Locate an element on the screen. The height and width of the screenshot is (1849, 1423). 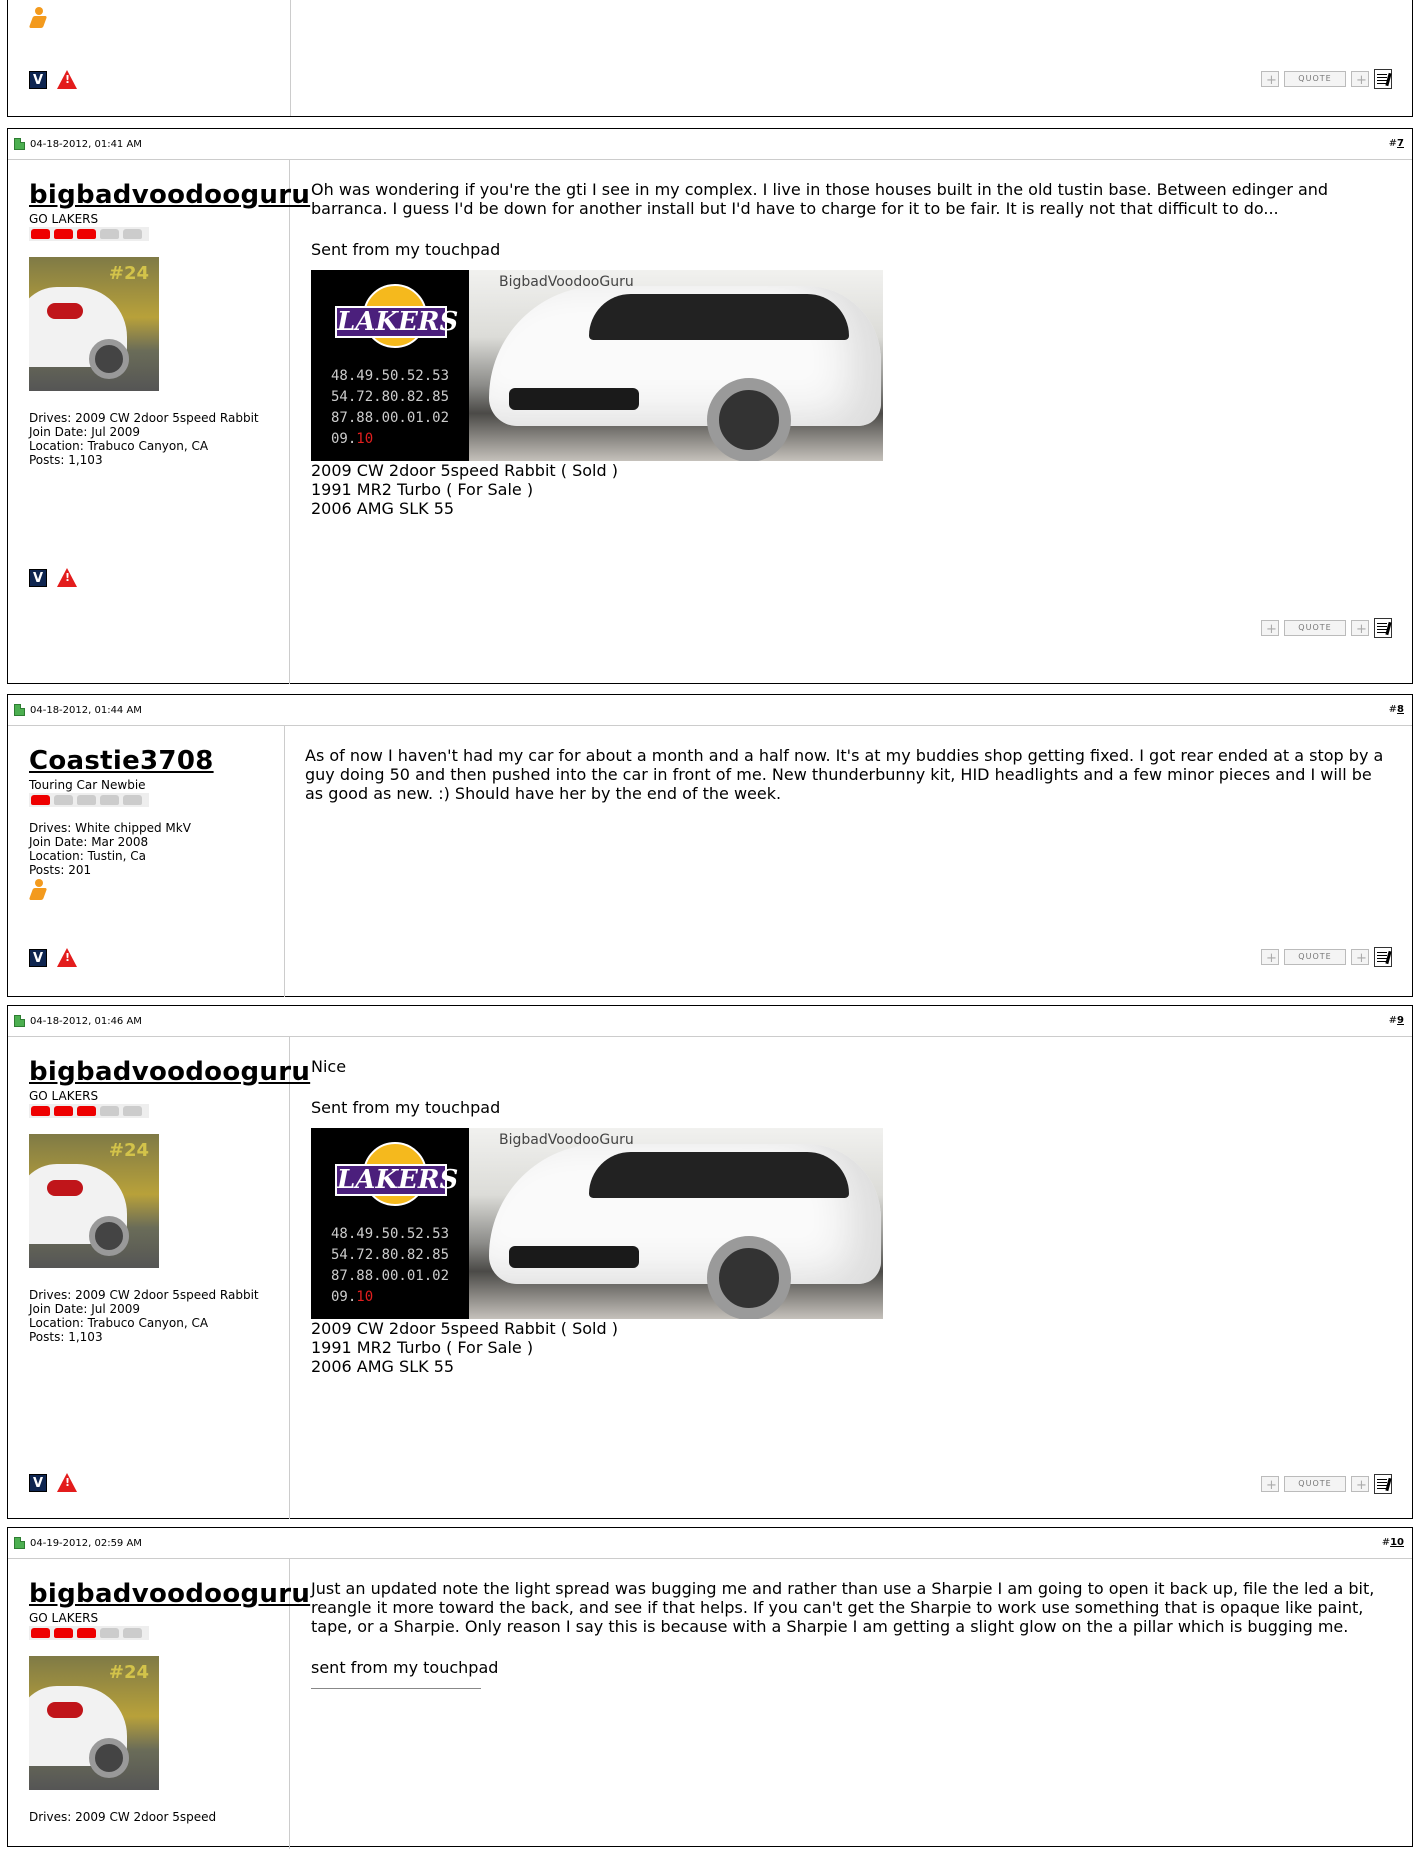
post-message: Nice is located at coordinates (329, 1066).